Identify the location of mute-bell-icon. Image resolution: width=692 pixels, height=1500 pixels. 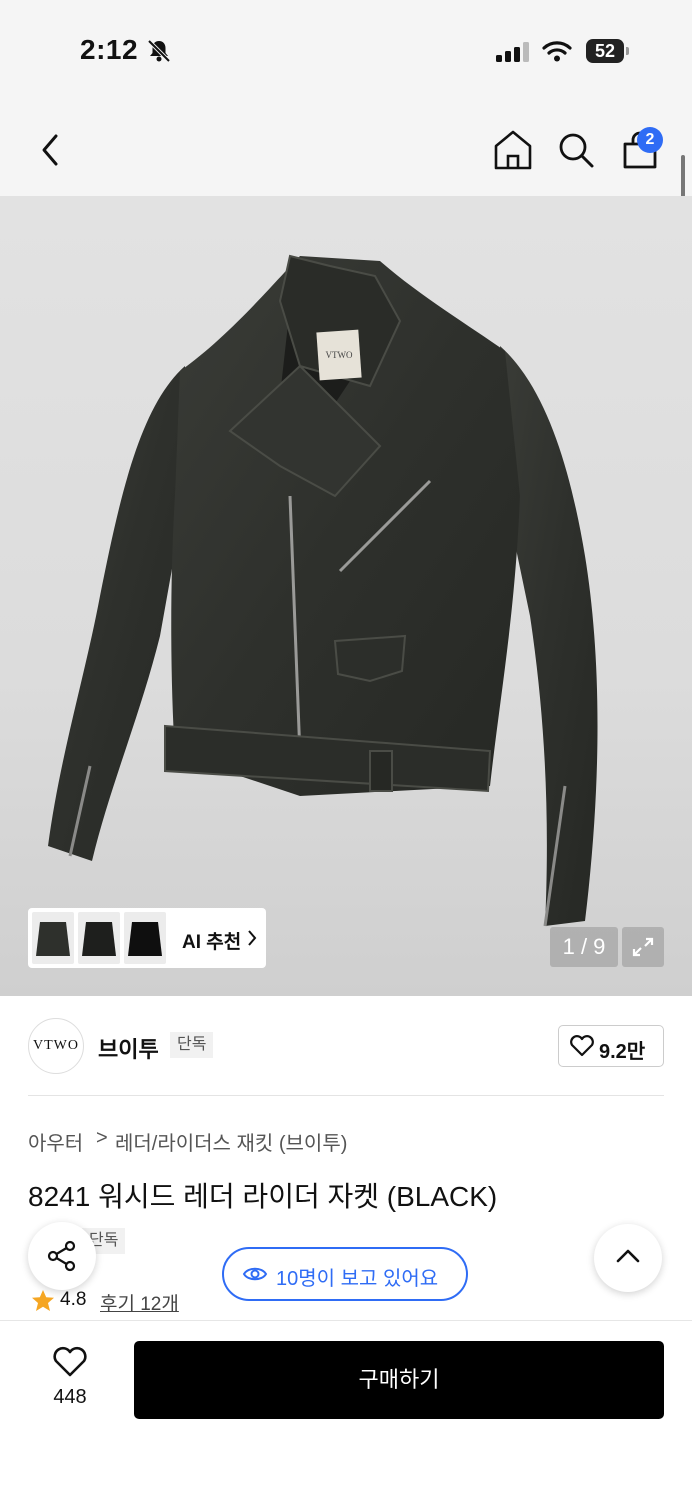
(159, 51).